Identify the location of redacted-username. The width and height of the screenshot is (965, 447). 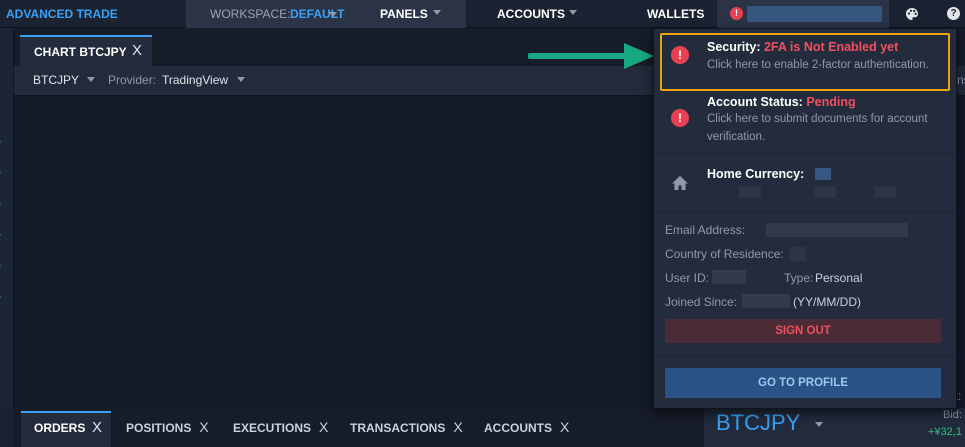
(814, 14).